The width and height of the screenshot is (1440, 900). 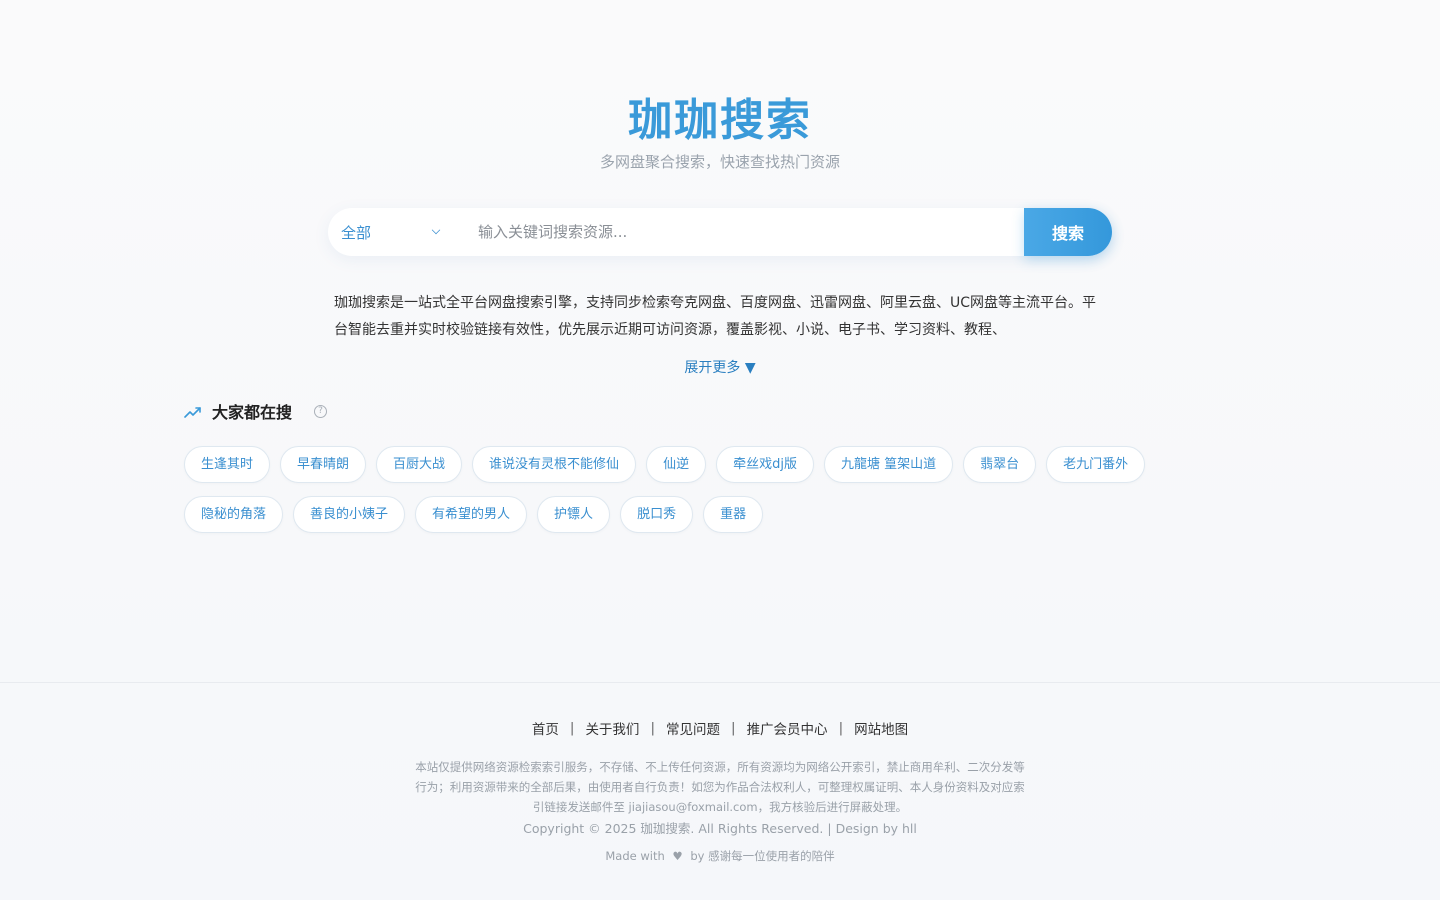 What do you see at coordinates (677, 856) in the screenshot?
I see `heart-icon: ♥` at bounding box center [677, 856].